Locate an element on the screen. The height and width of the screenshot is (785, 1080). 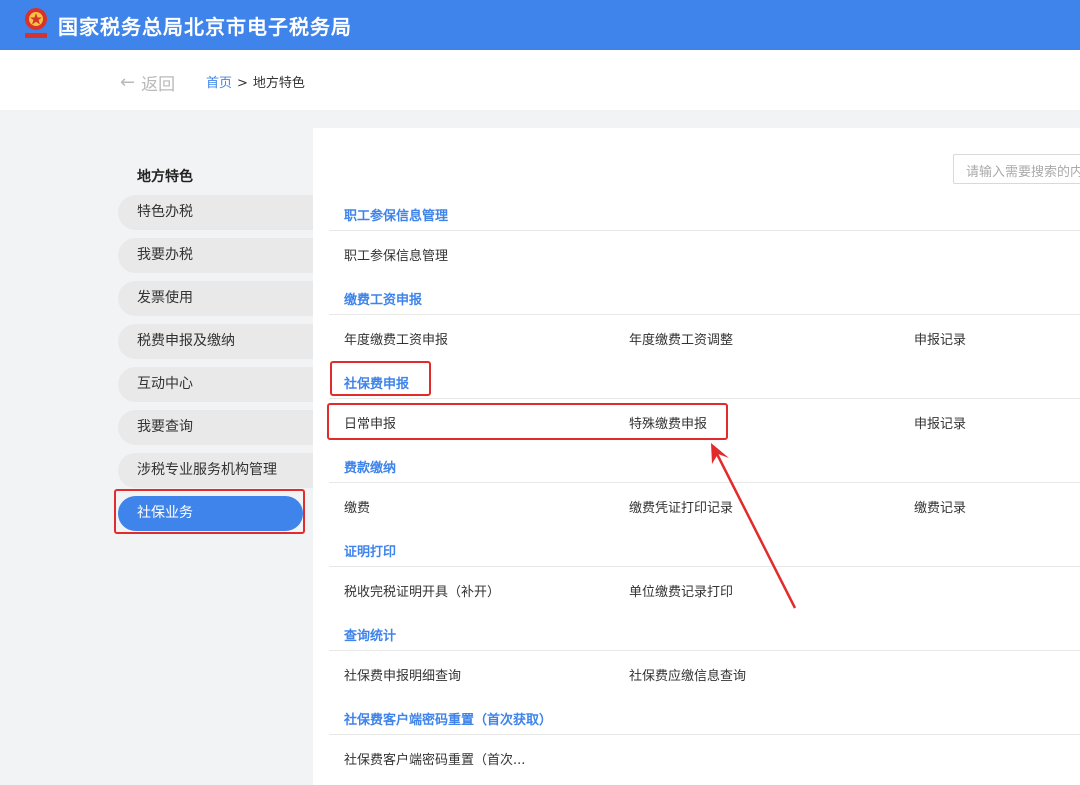
sidebar-title: 地方特色 is located at coordinates (165, 177).